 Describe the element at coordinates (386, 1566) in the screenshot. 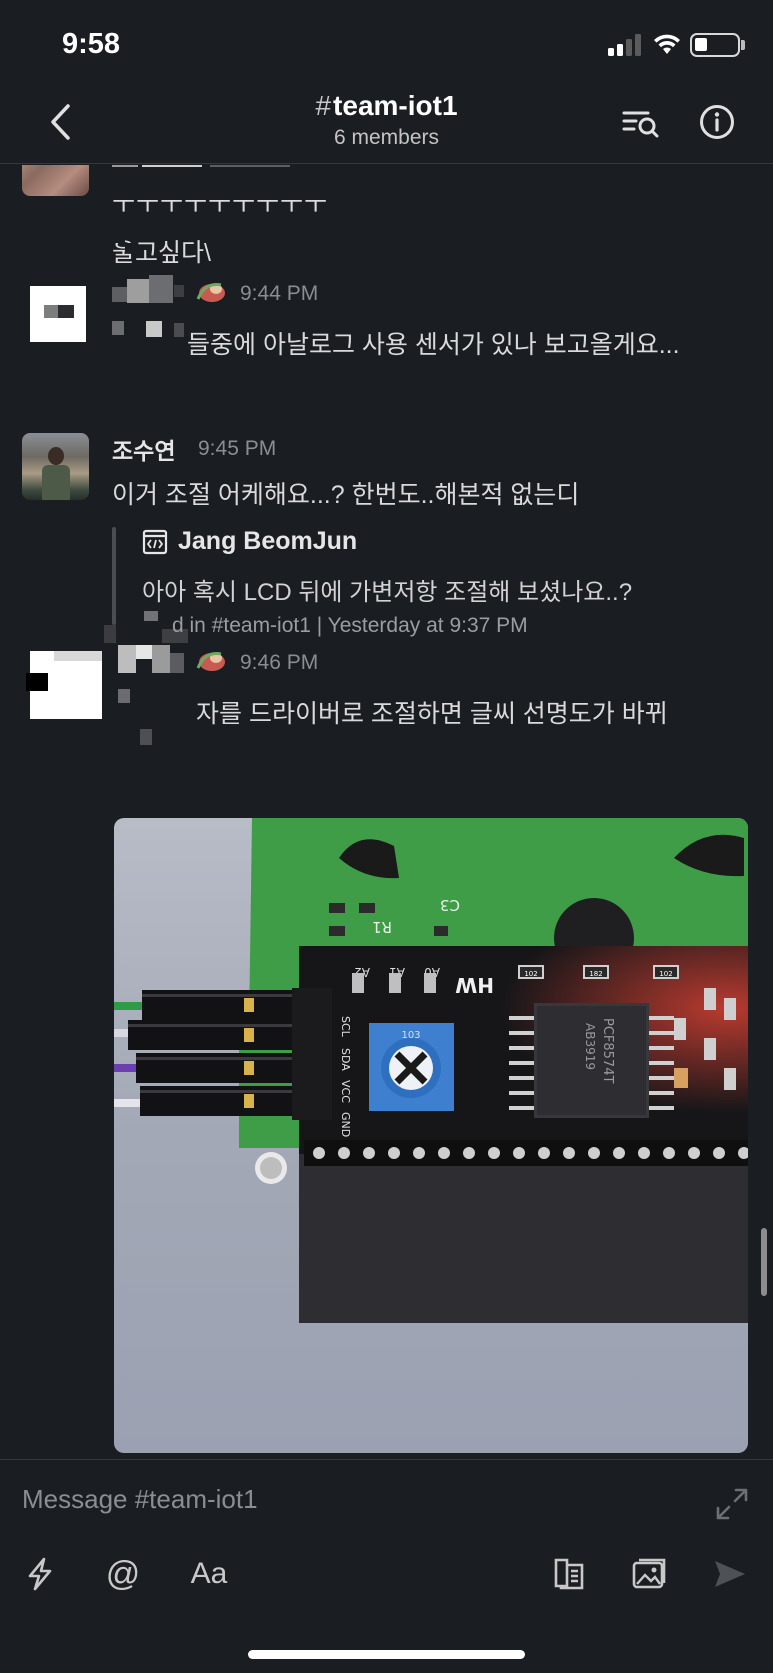

I see `message-composer: Message #team-iot1 @ Aa` at that location.